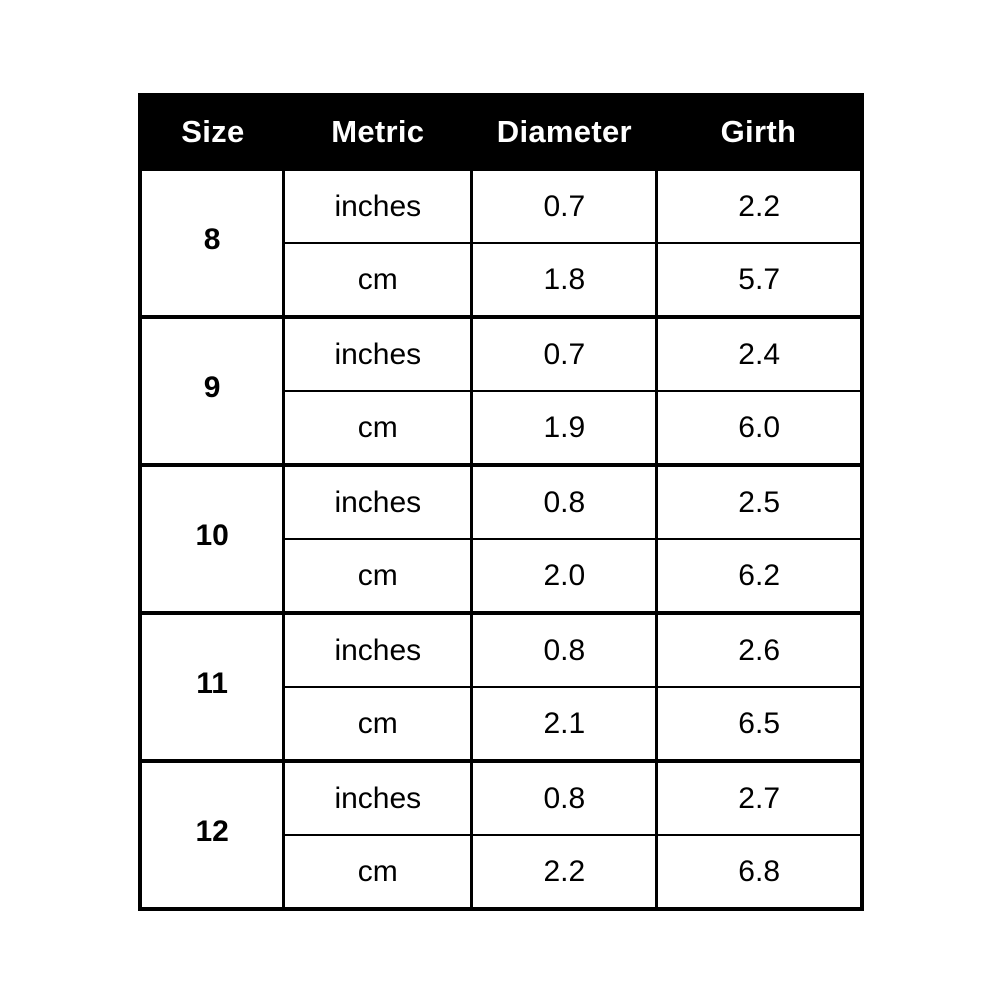  I want to click on header-row: Size Metric Diameter Girth, so click(501, 132).